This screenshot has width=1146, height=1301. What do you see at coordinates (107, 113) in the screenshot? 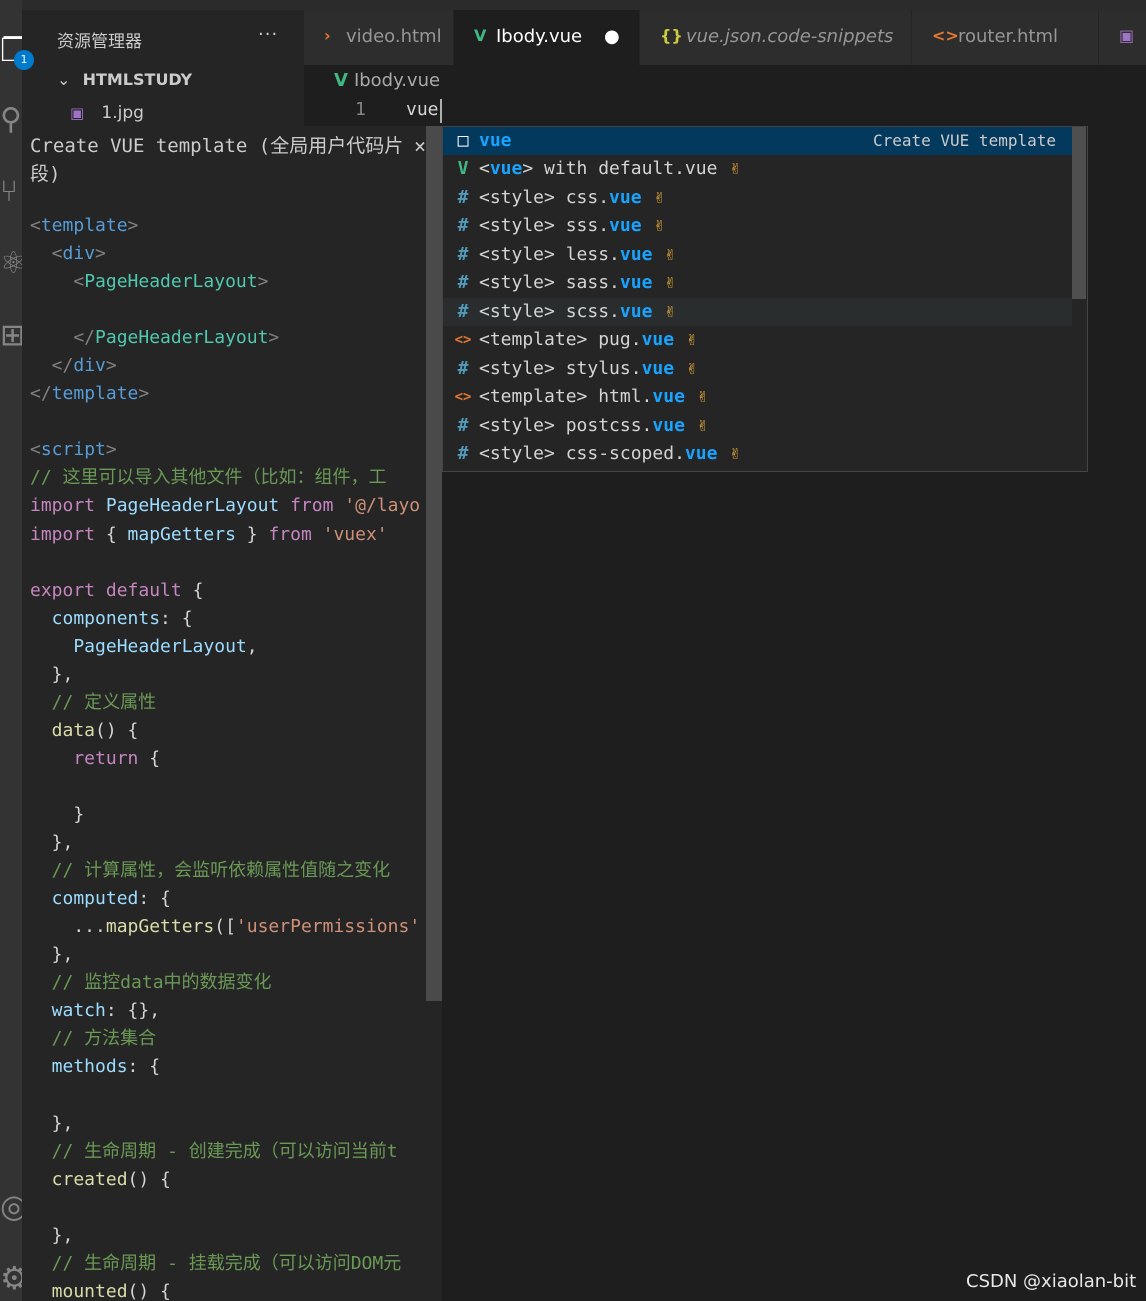
I see `file-item-1jpg: ▣ 1.jpg` at bounding box center [107, 113].